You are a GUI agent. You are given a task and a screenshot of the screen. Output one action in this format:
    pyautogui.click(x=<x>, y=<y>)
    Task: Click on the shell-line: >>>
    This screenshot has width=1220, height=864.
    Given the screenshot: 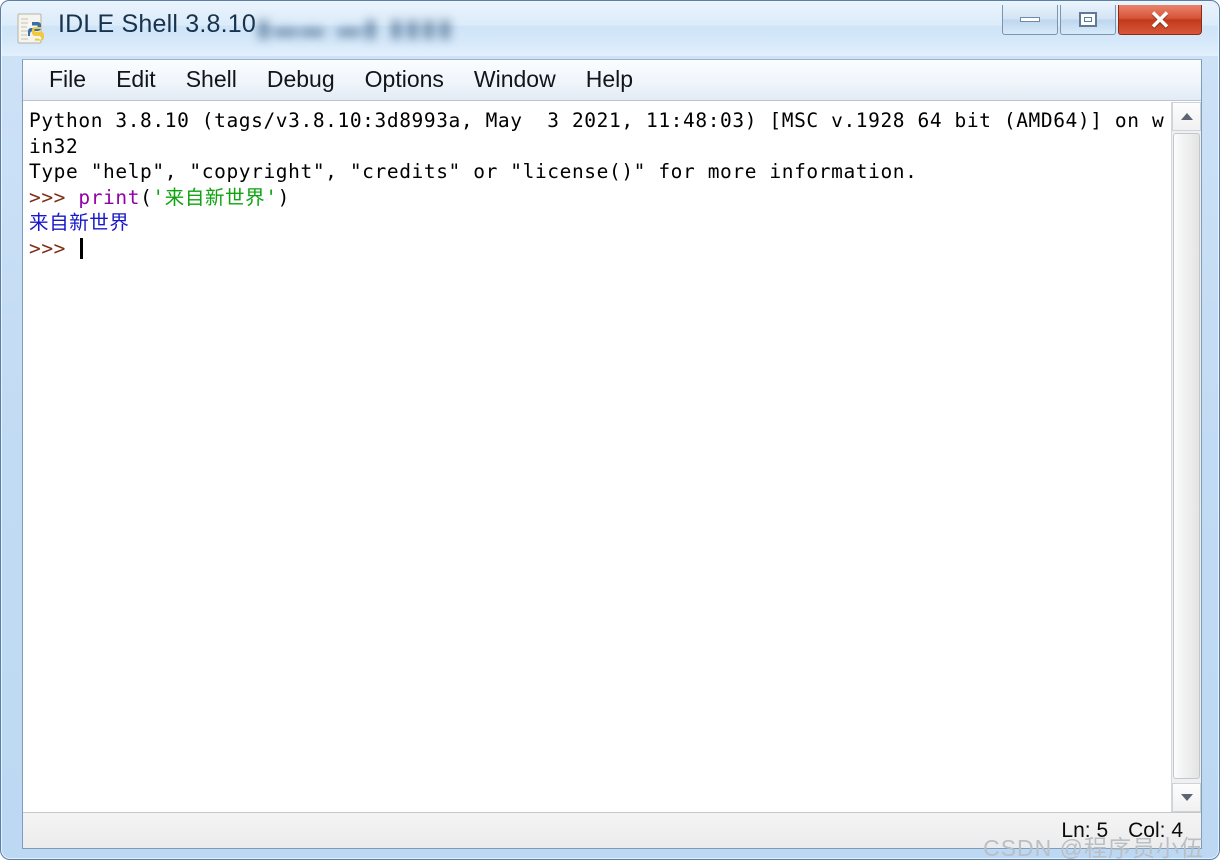 What is the action you would take?
    pyautogui.click(x=600, y=249)
    